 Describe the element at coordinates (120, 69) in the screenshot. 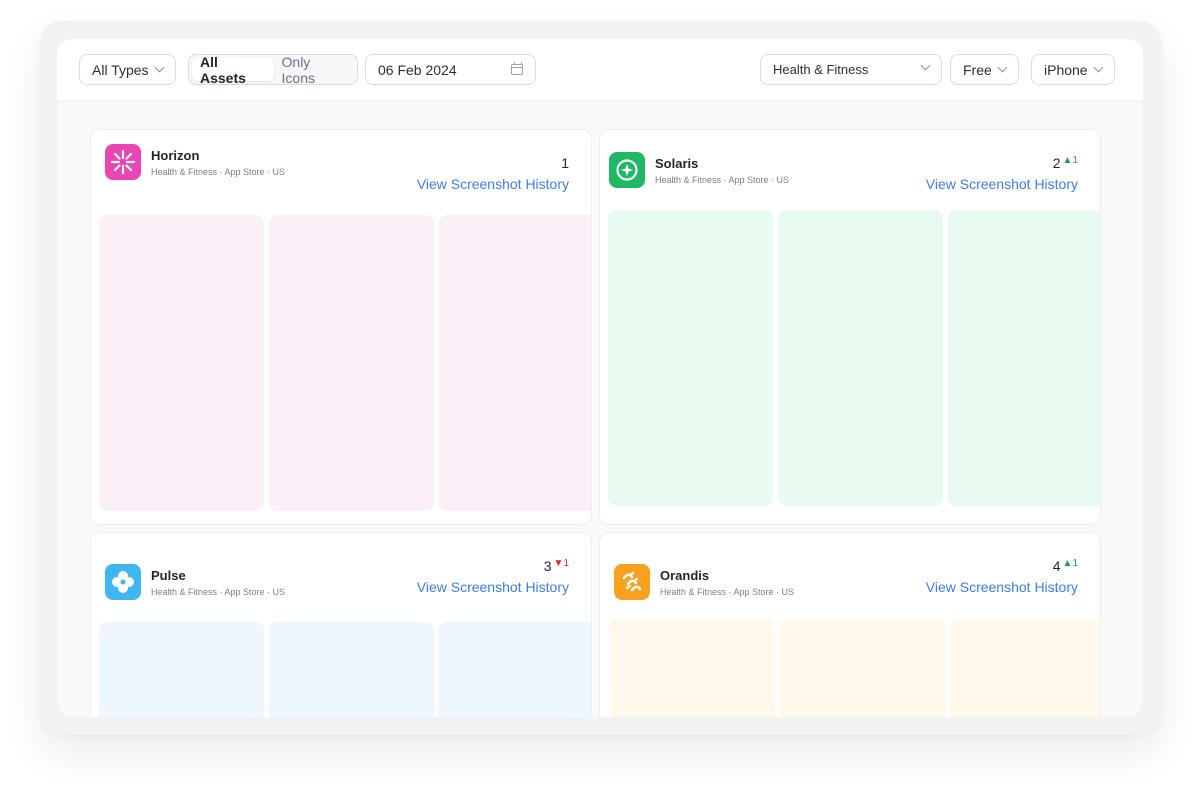

I see `type-filter-label: All Types` at that location.